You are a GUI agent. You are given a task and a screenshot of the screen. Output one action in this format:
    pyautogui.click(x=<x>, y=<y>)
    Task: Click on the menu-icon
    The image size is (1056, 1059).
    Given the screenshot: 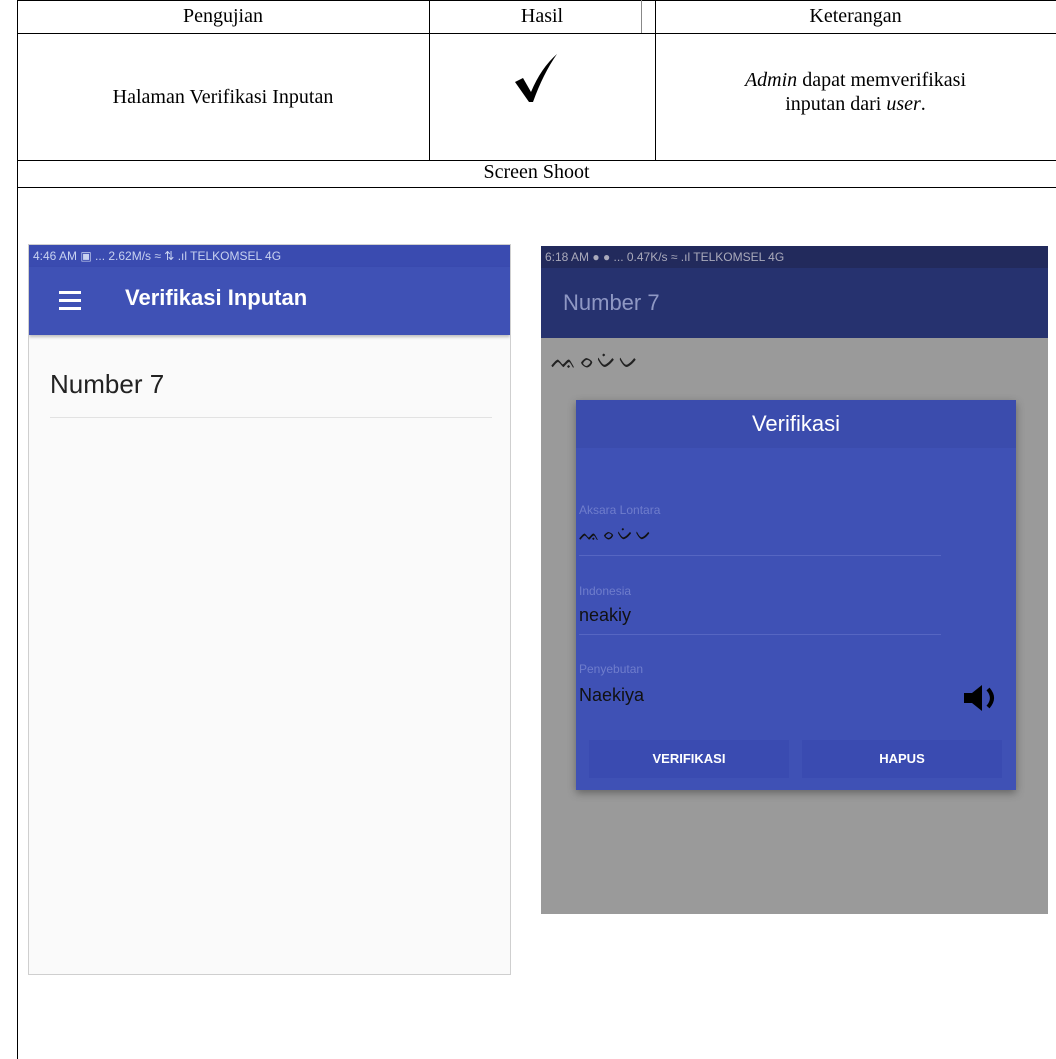 What is the action you would take?
    pyautogui.click(x=70, y=300)
    